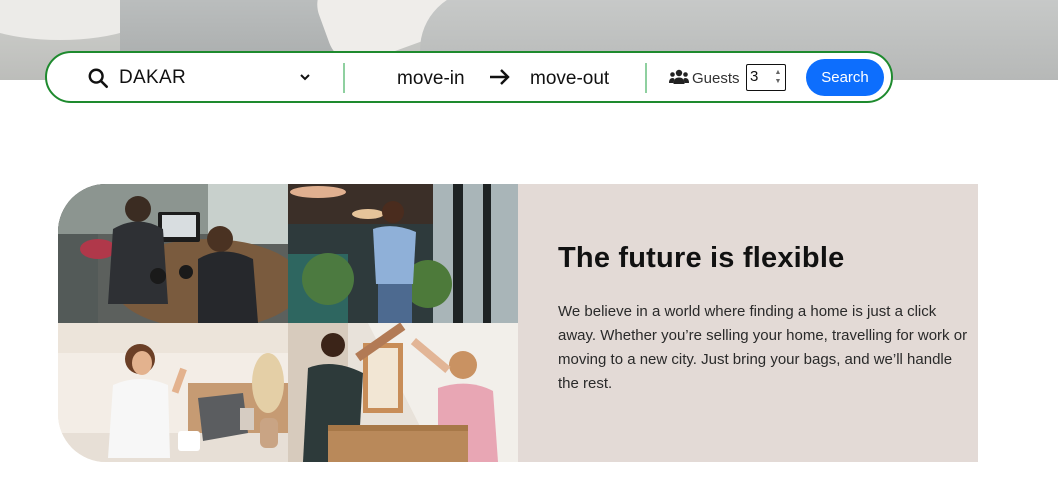  I want to click on photo-meeting, so click(173, 253).